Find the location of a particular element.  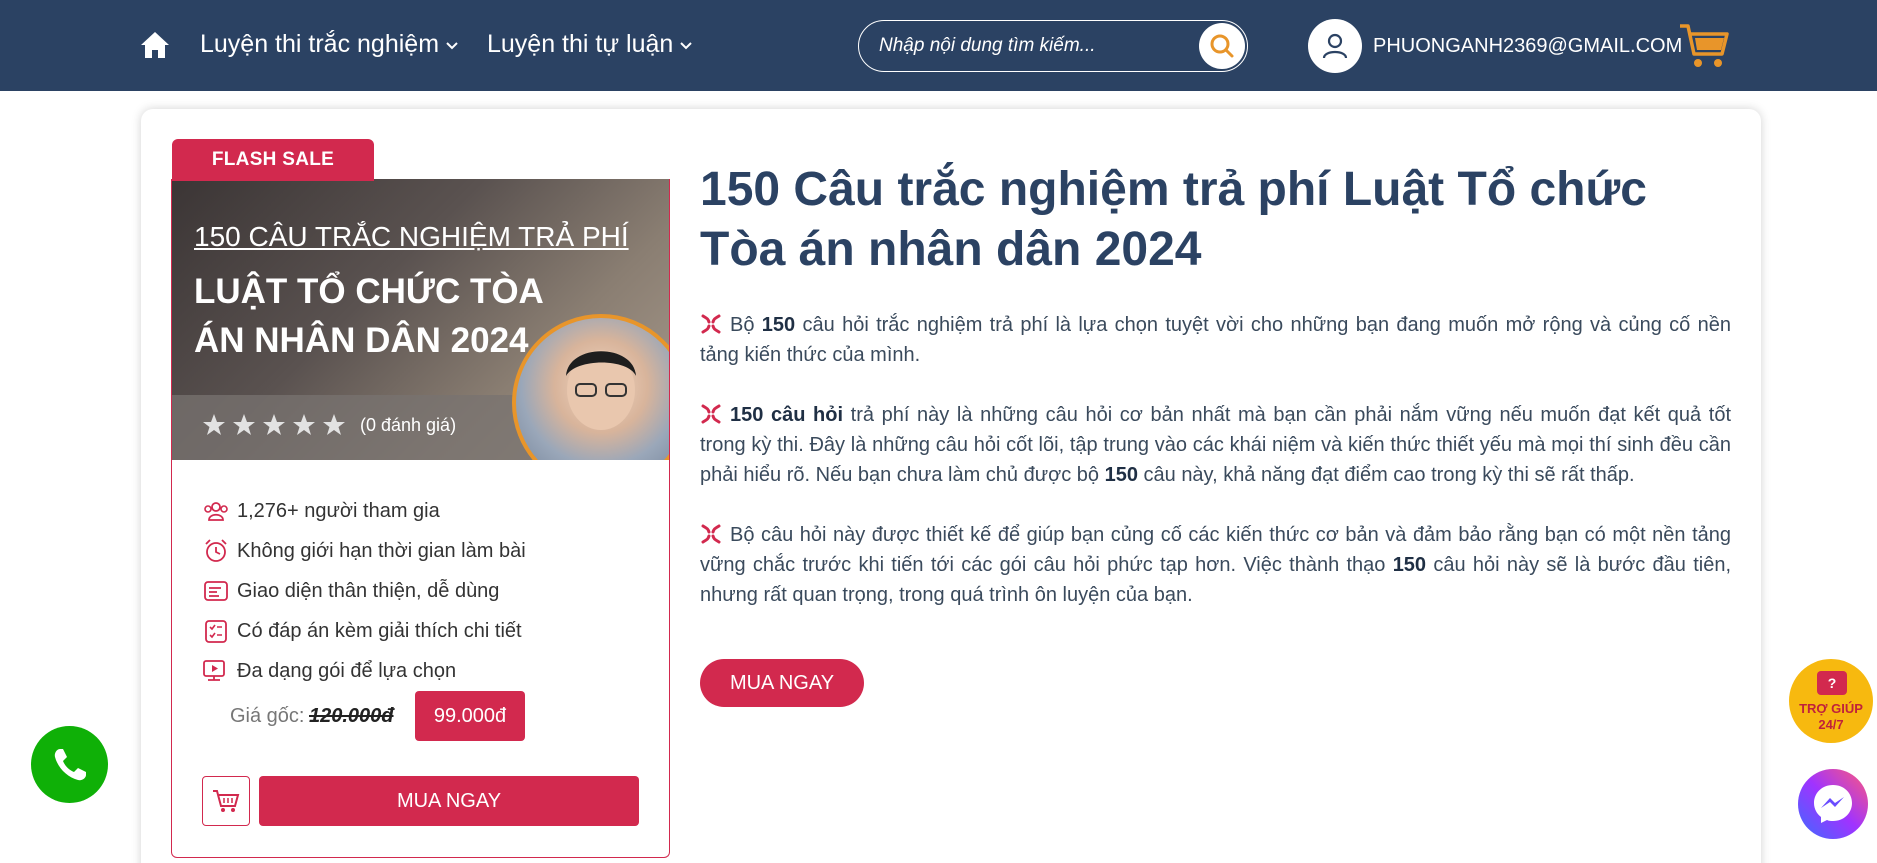

user-avatar is located at coordinates (1335, 46).